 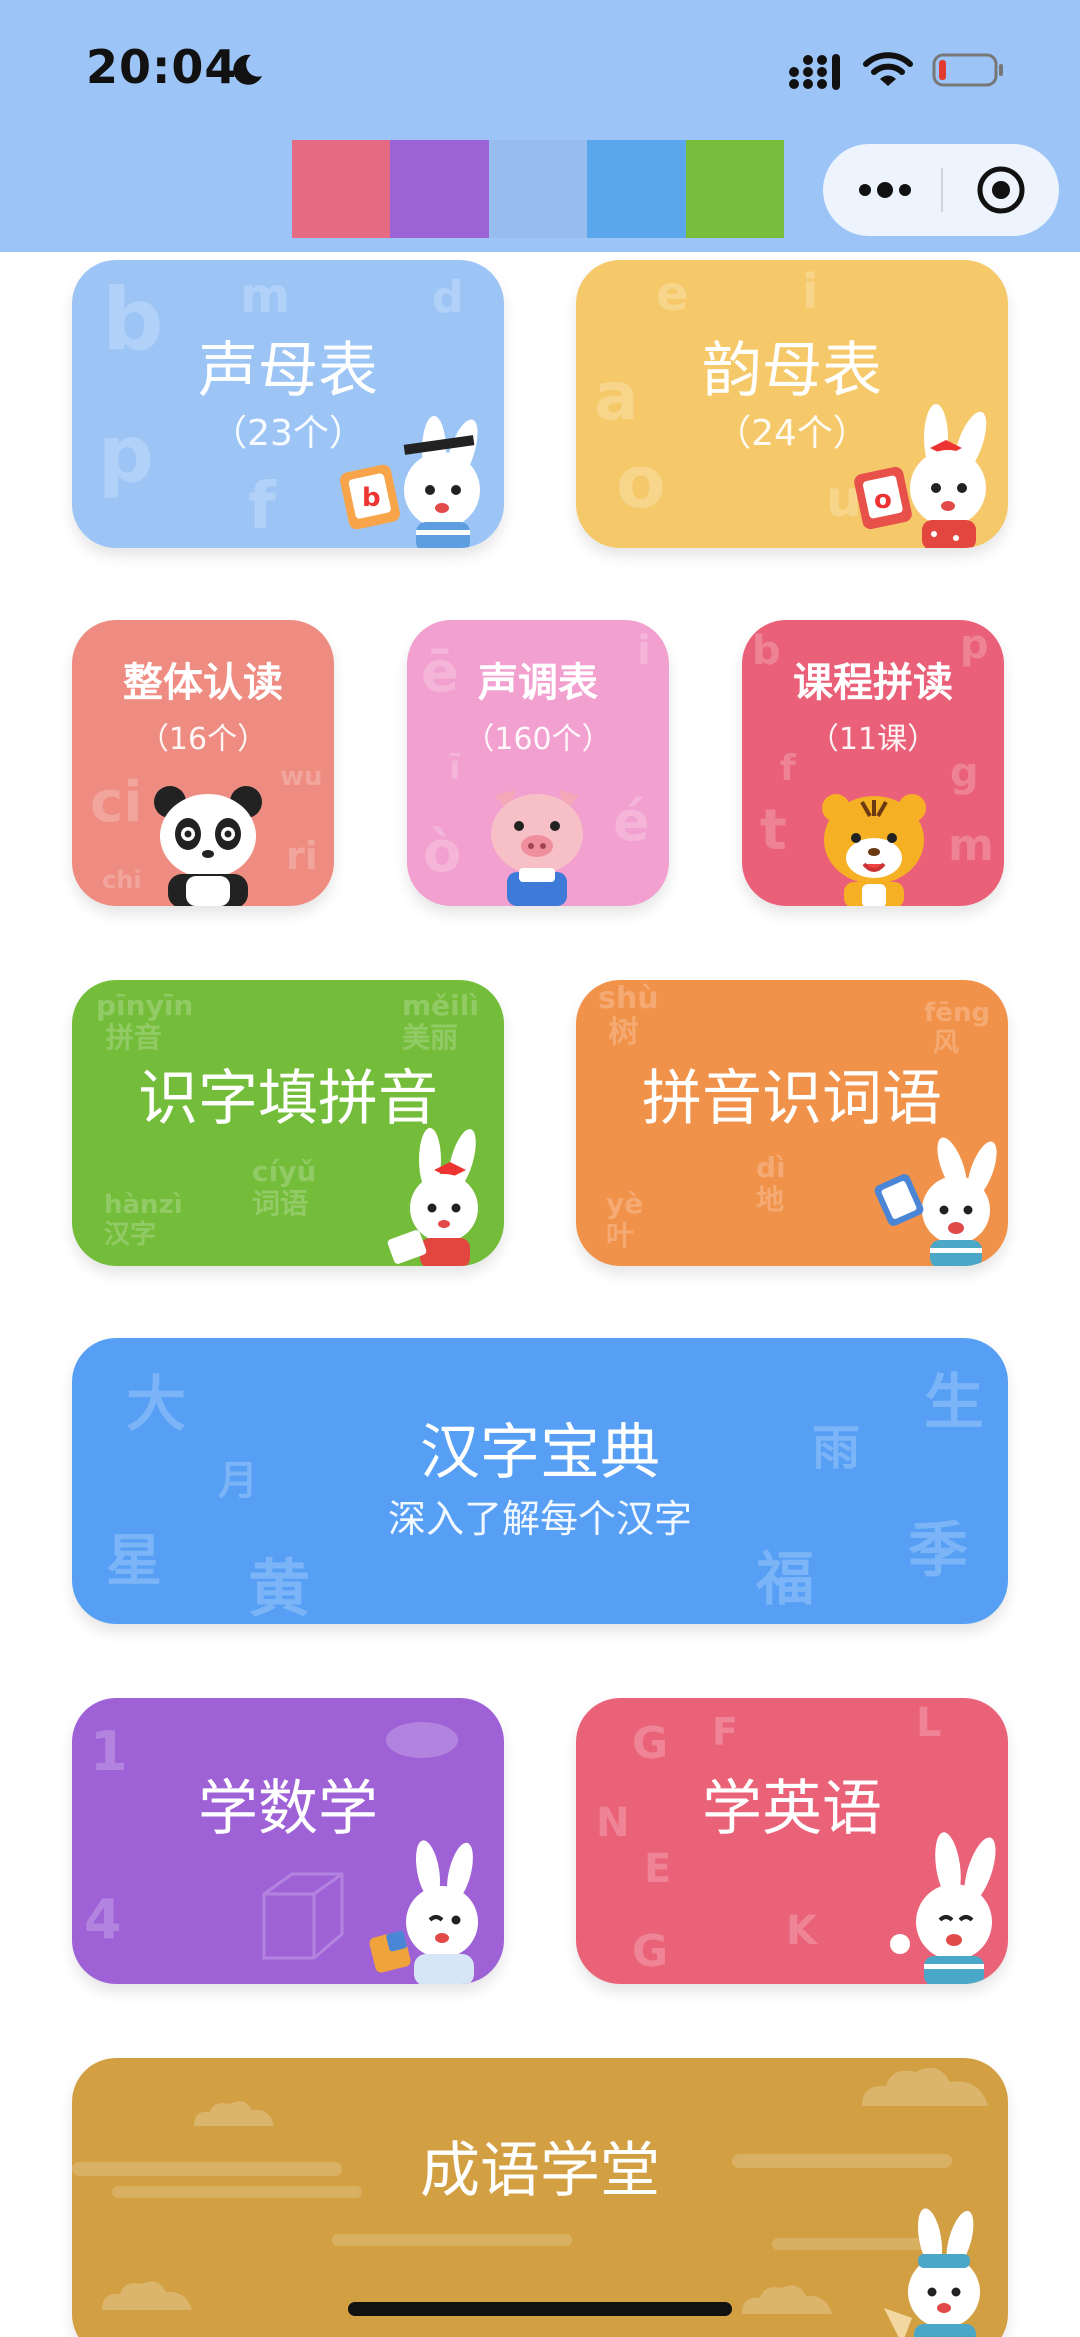 What do you see at coordinates (883, 500) in the screenshot?
I see `svg-text: o` at bounding box center [883, 500].